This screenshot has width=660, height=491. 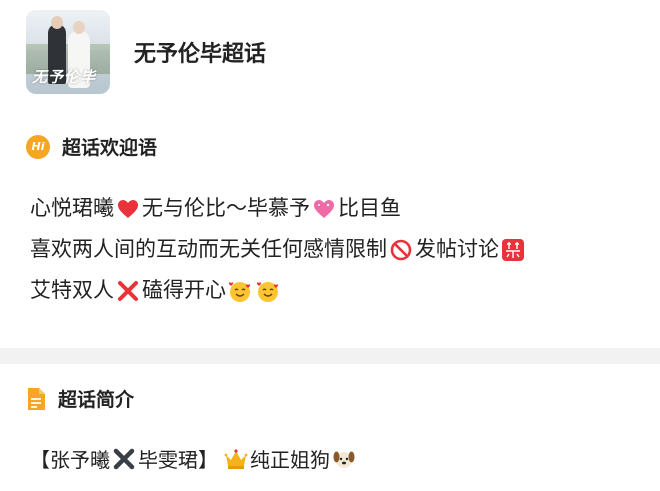 What do you see at coordinates (290, 460) in the screenshot?
I see `intro-text-part-c: 纯正姐狗` at bounding box center [290, 460].